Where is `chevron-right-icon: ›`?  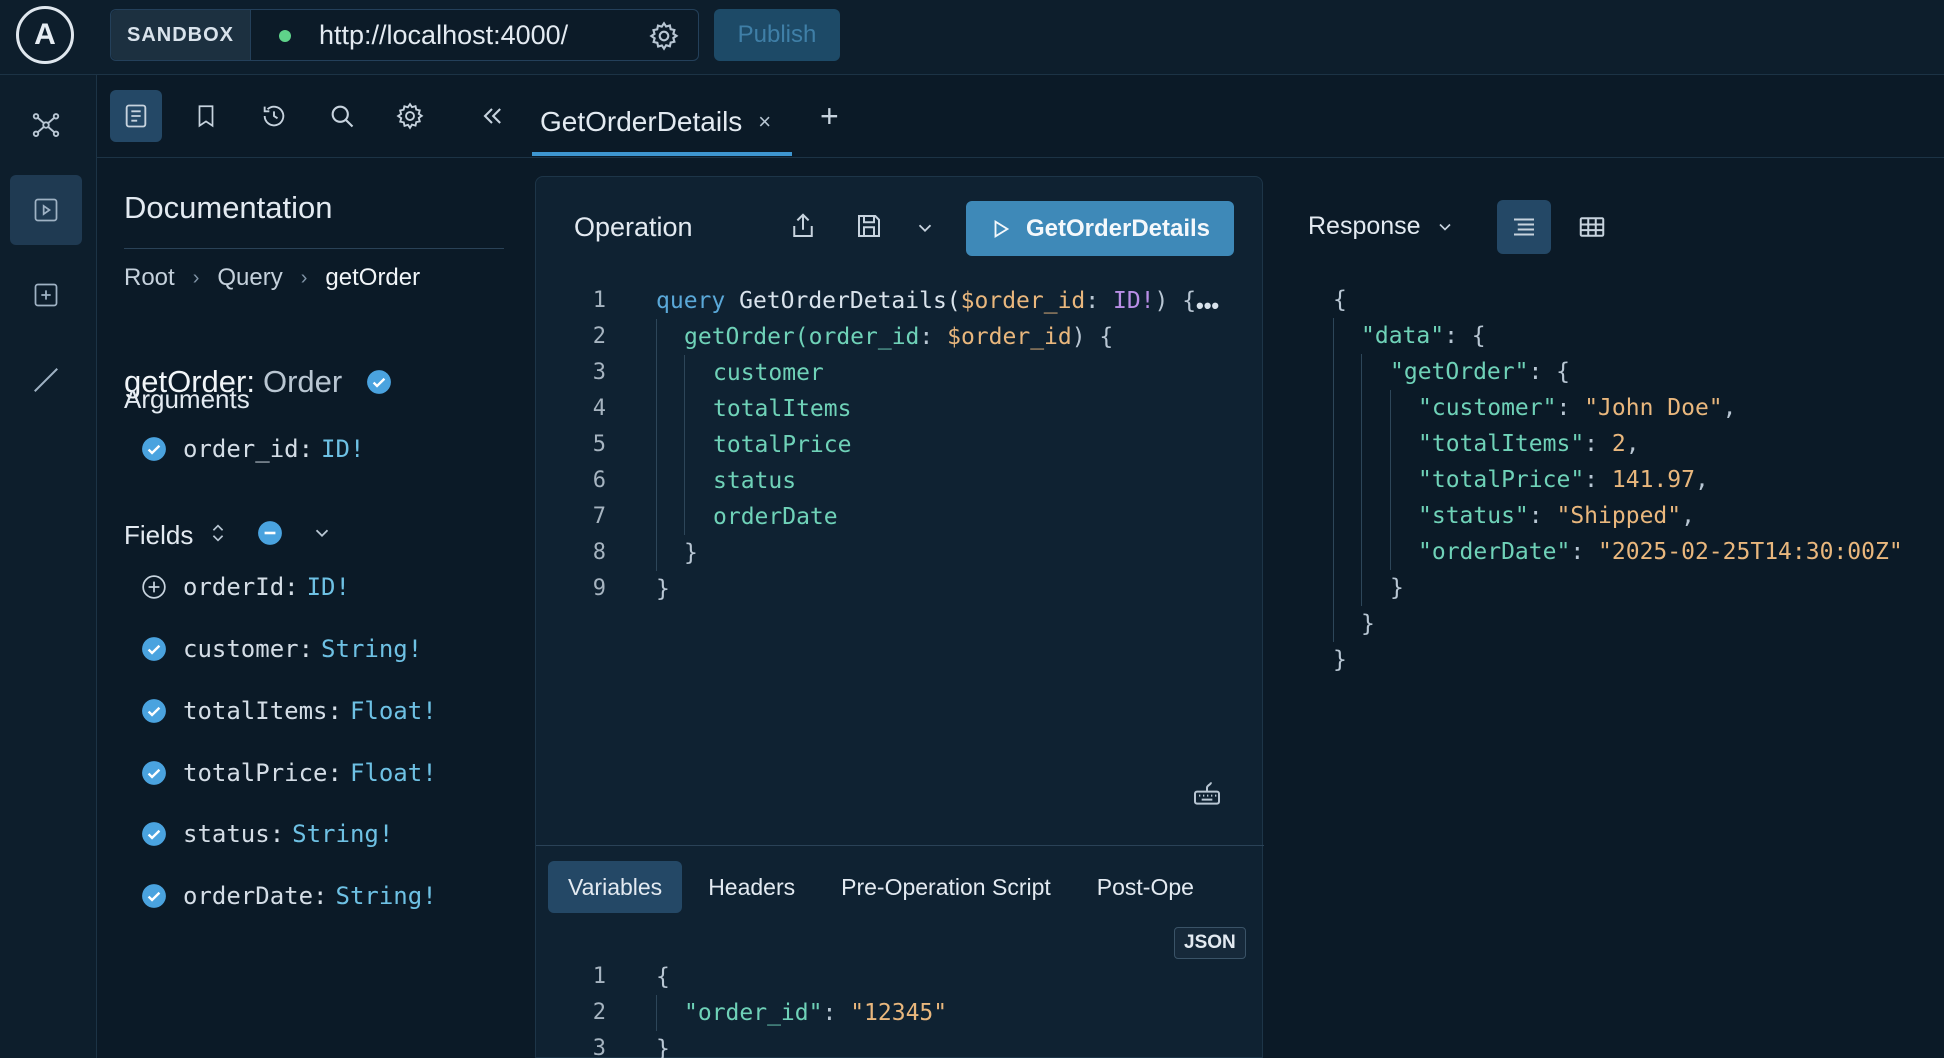 chevron-right-icon: › is located at coordinates (196, 277).